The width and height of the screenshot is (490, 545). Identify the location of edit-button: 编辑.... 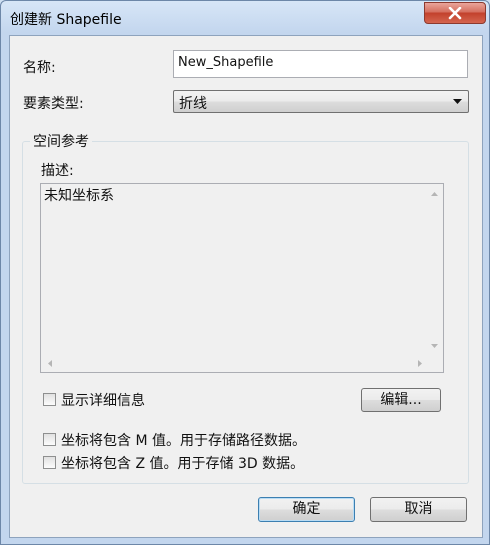
(401, 400).